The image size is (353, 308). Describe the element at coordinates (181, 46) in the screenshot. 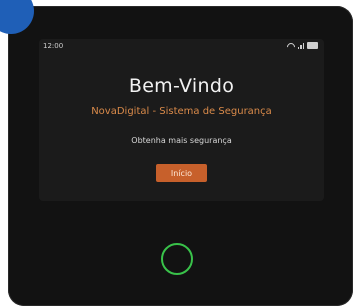

I see `status-bar: 12:00` at that location.